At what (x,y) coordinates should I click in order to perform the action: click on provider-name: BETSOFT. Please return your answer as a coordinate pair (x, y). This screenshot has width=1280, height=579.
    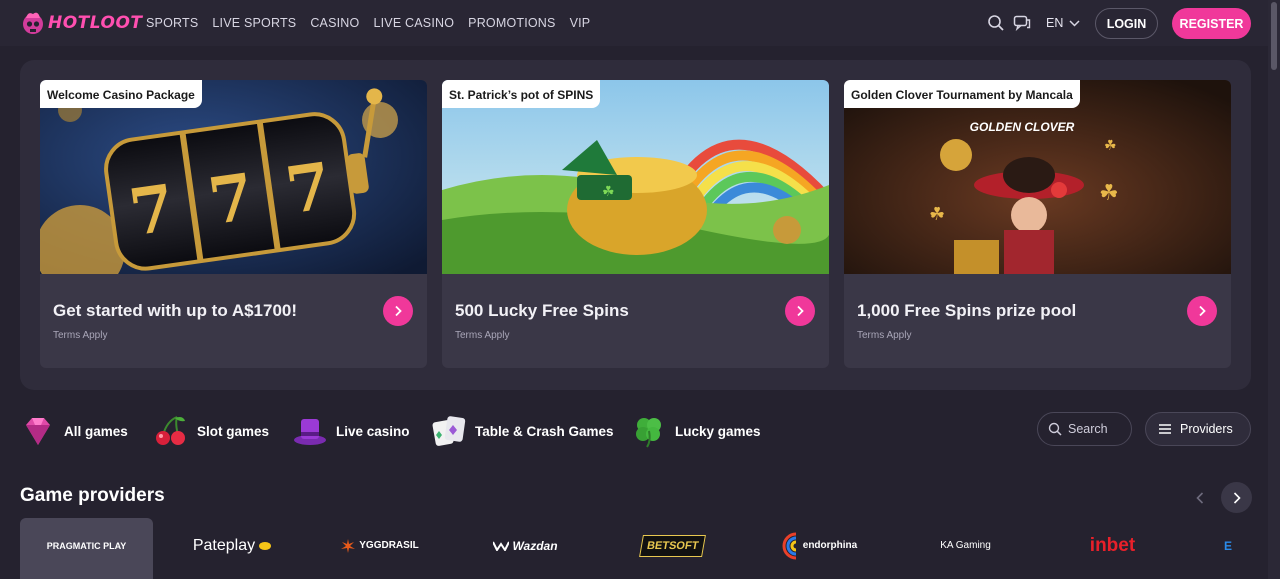
    Looking at the image, I should click on (672, 545).